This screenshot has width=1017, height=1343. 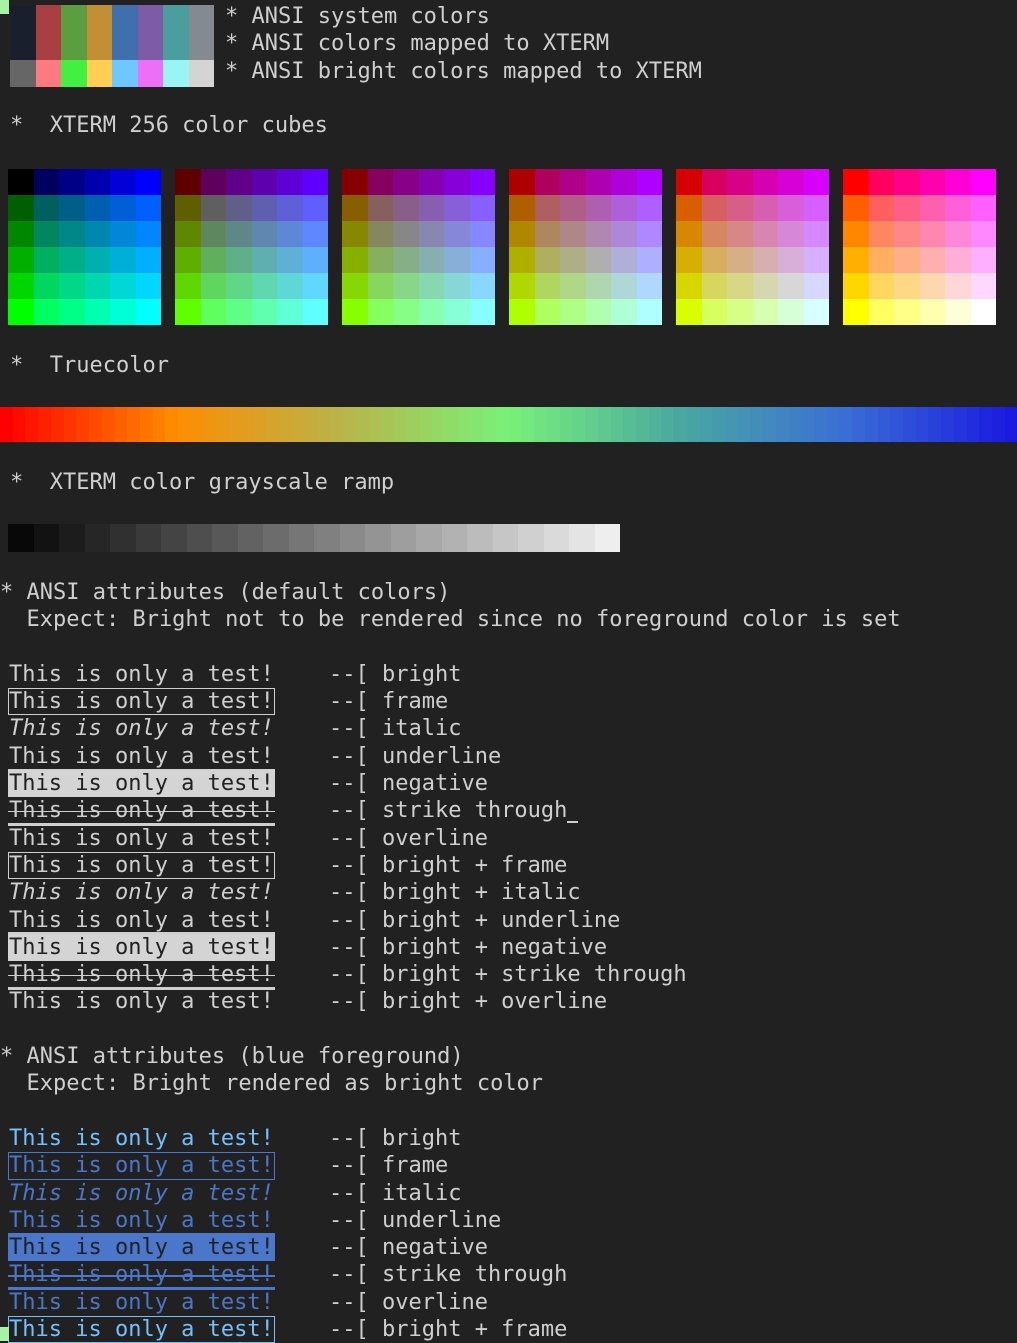 I want to click on attribute-sample-bright-underline: This is only a test!, so click(x=141, y=920).